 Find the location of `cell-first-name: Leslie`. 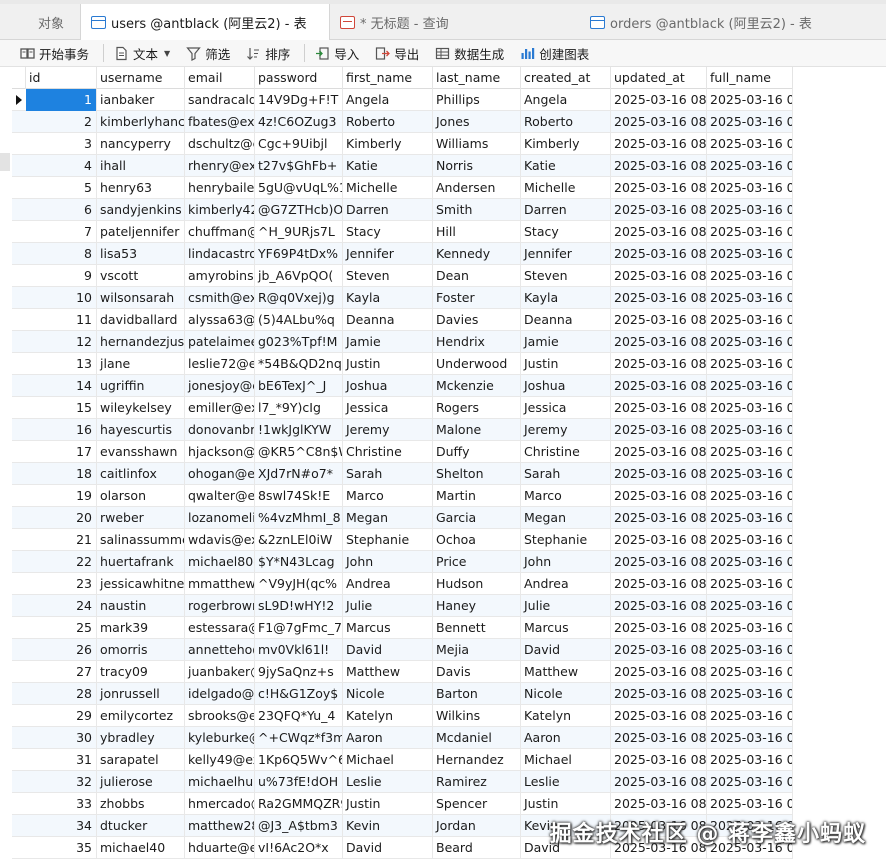

cell-first-name: Leslie is located at coordinates (388, 782).